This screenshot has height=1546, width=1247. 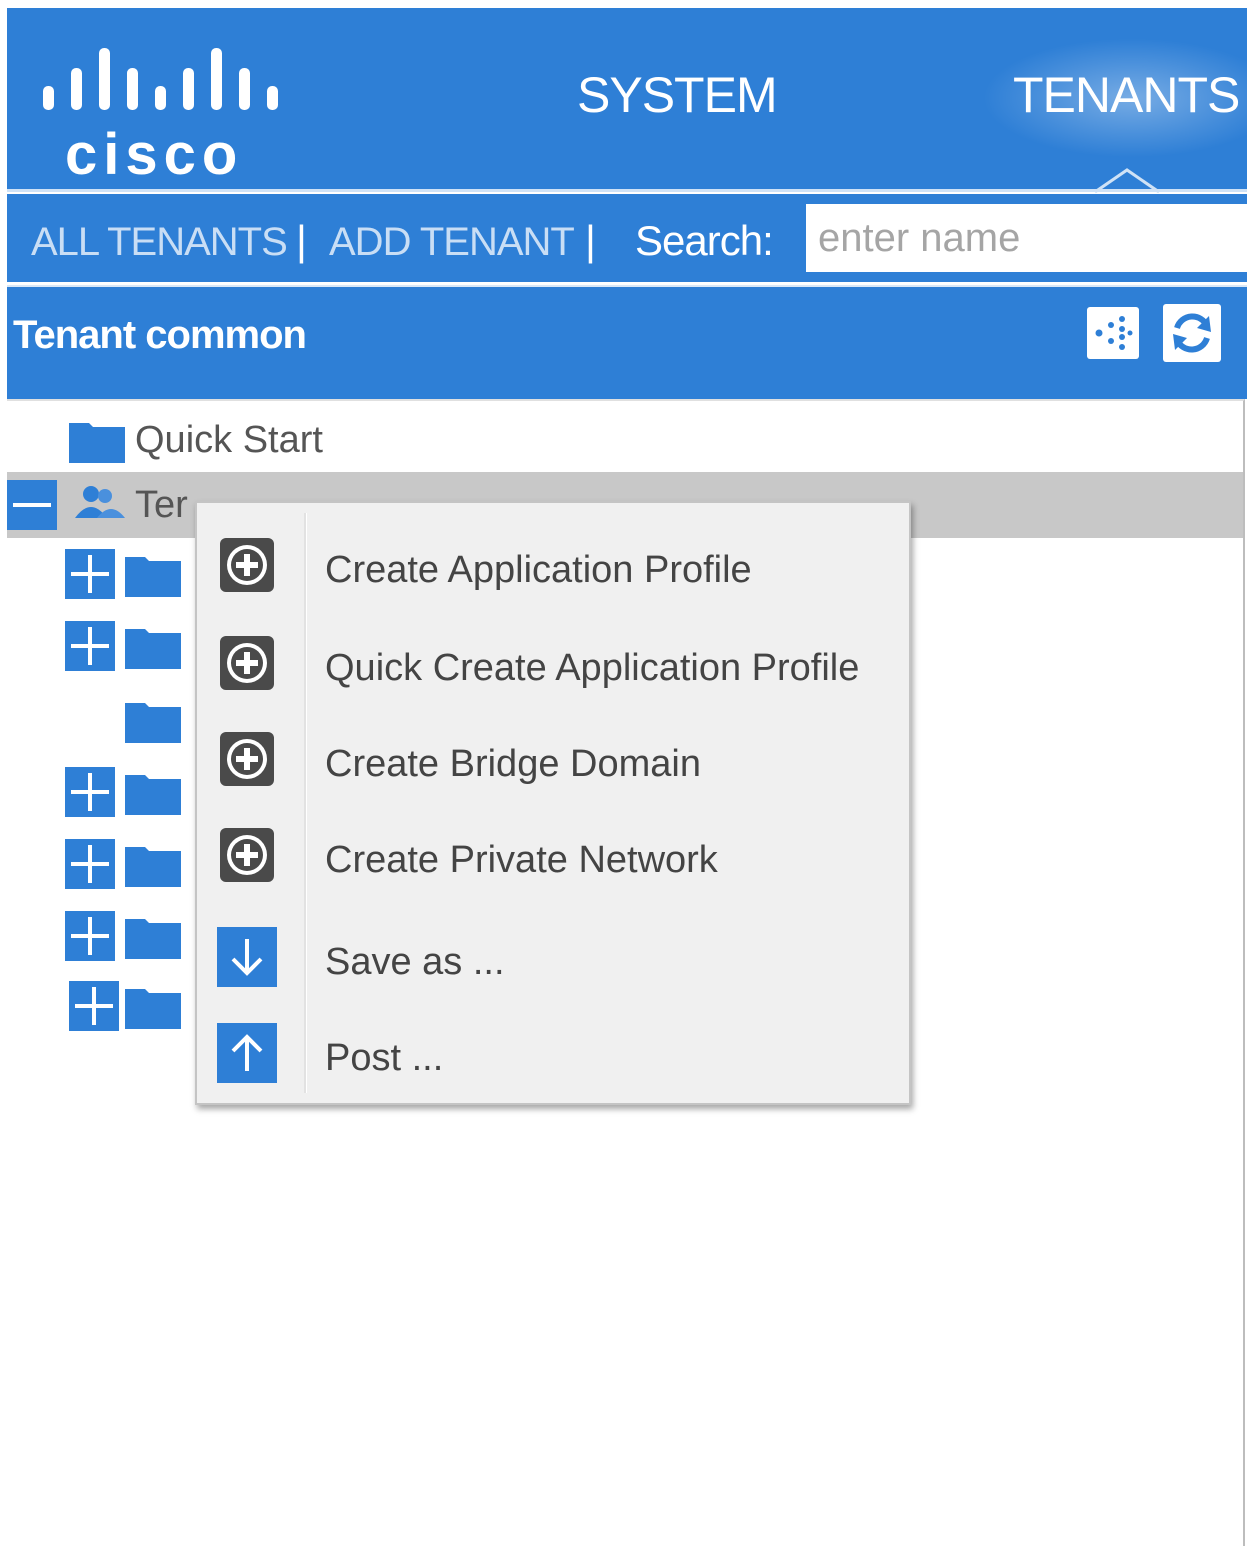 I want to click on menu-item-quick-create-application-profile: Quick Create Application Profile, so click(x=553, y=659).